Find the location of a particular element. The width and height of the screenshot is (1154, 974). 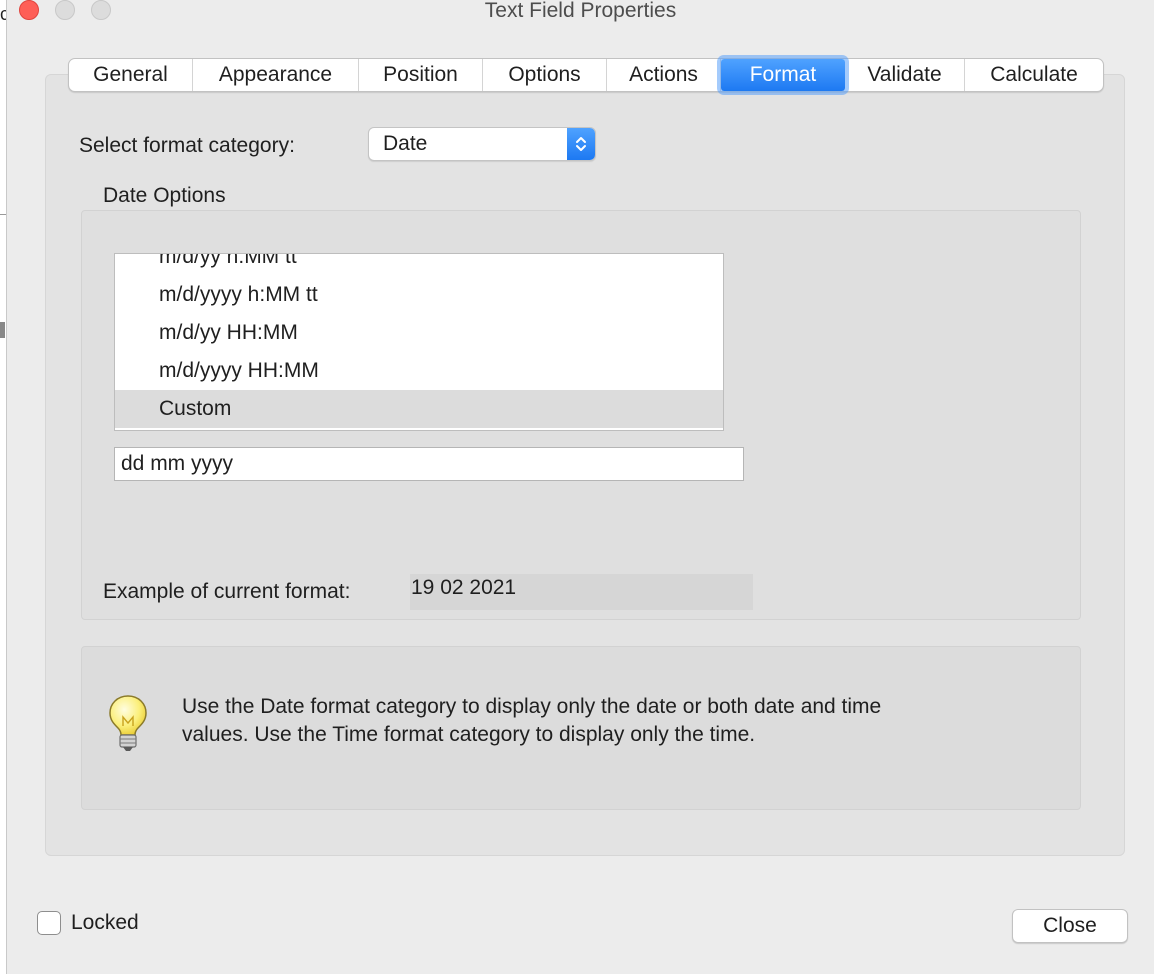

tab-position-label: Position is located at coordinates (420, 74).